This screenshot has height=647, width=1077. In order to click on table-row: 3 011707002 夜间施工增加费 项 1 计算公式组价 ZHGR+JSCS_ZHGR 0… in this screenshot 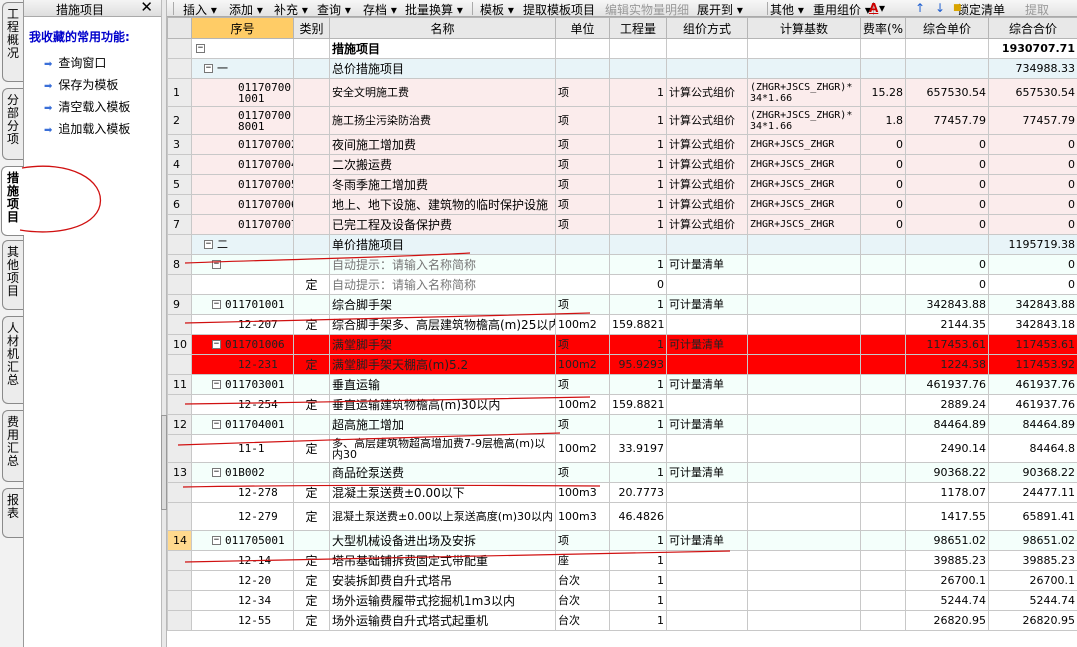, I will do `click(622, 144)`.